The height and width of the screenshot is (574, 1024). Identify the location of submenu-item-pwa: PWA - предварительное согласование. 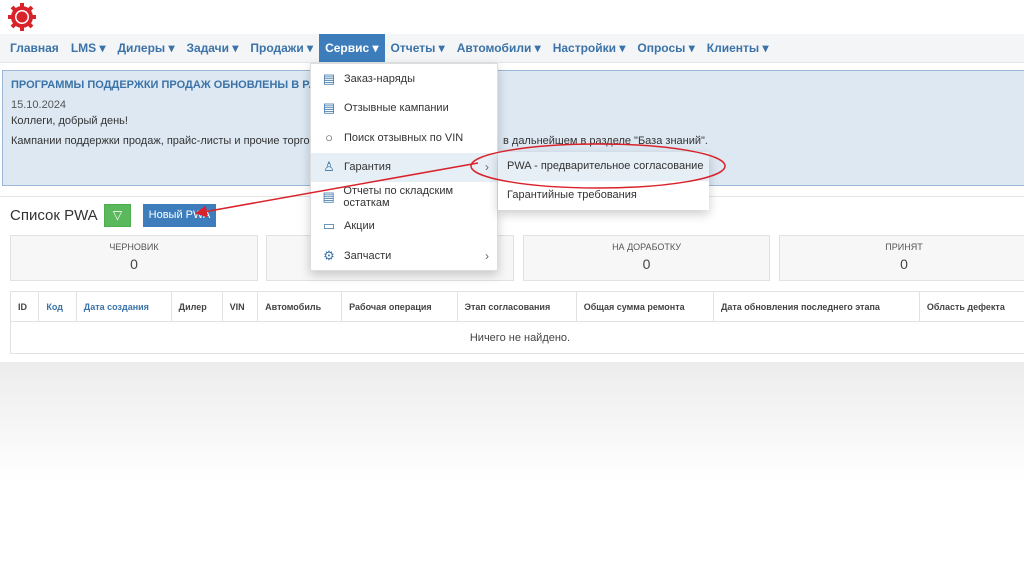
(603, 166).